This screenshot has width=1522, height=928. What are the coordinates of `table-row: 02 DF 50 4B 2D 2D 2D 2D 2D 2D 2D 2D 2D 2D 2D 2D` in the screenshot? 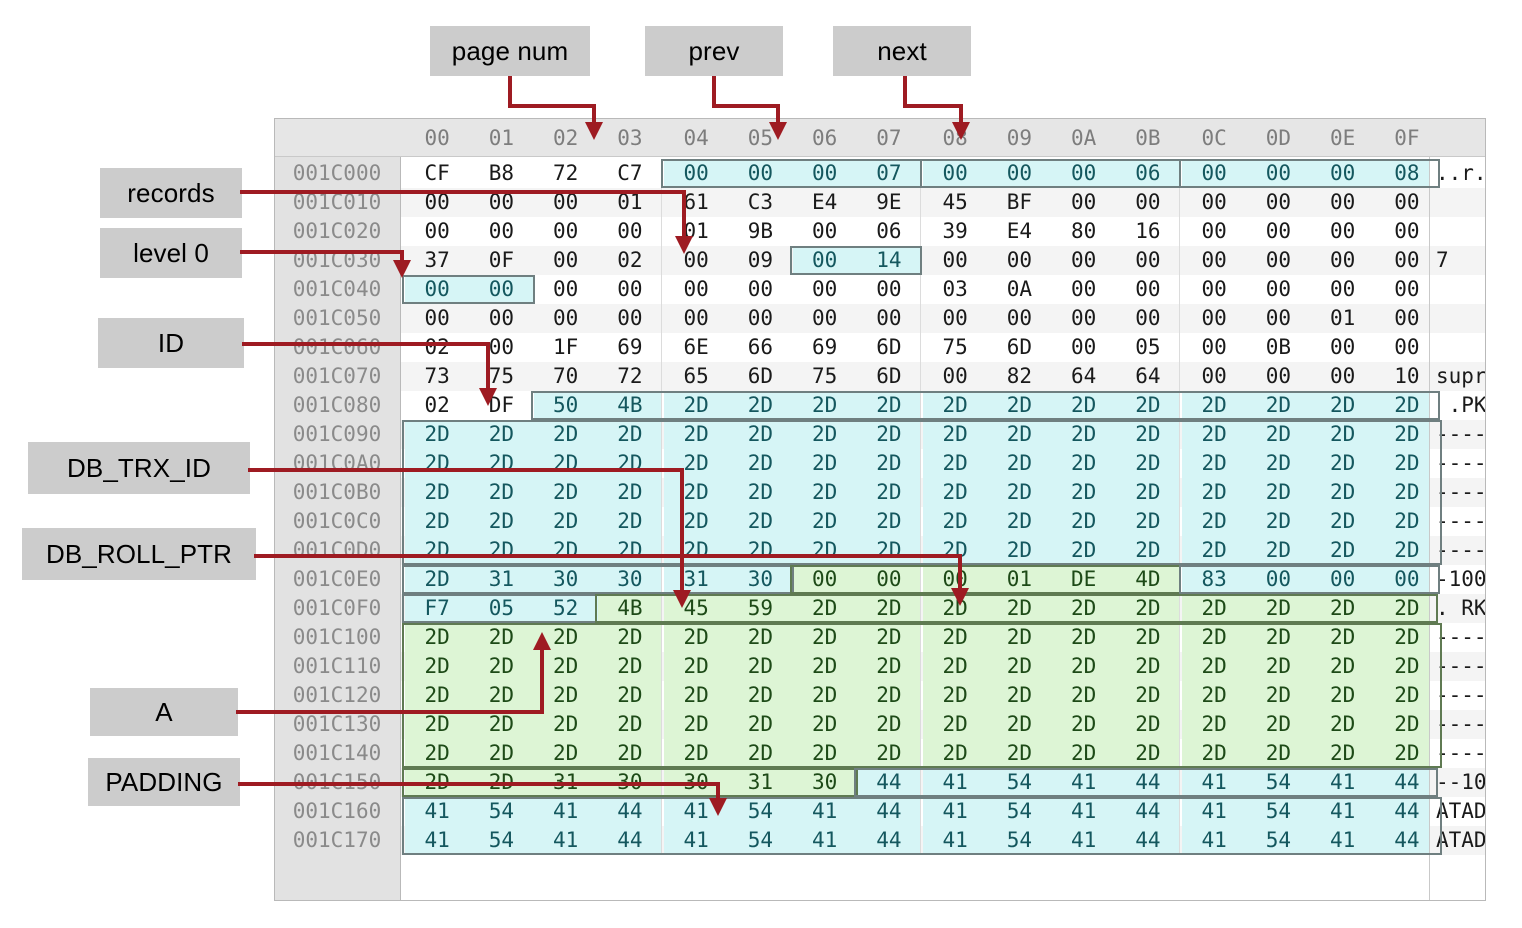 It's located at (915, 405).